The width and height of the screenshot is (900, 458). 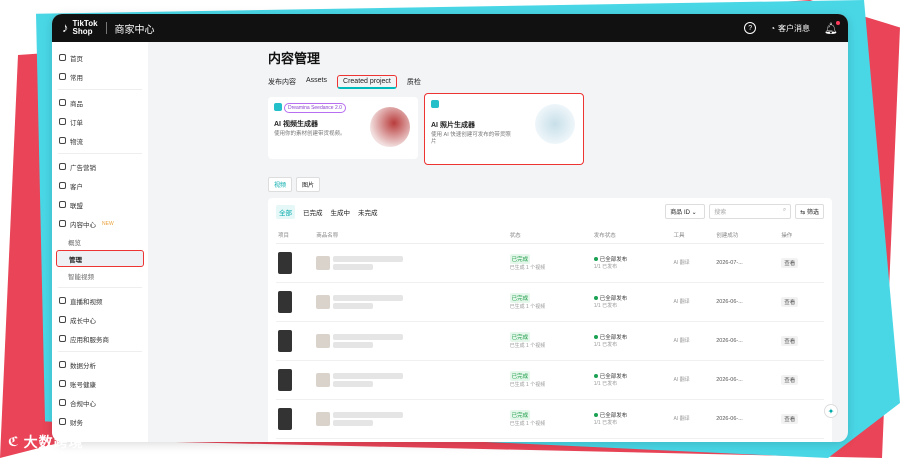 What do you see at coordinates (285, 211) in the screenshot?
I see `filter-all: 全部` at bounding box center [285, 211].